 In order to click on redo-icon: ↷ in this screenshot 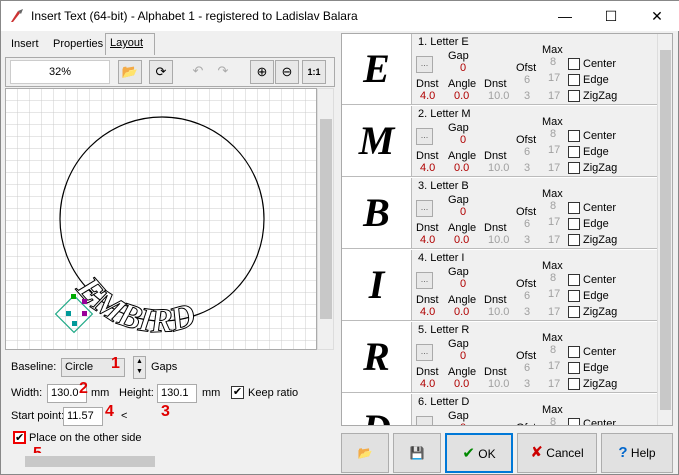, I will do `click(223, 72)`.